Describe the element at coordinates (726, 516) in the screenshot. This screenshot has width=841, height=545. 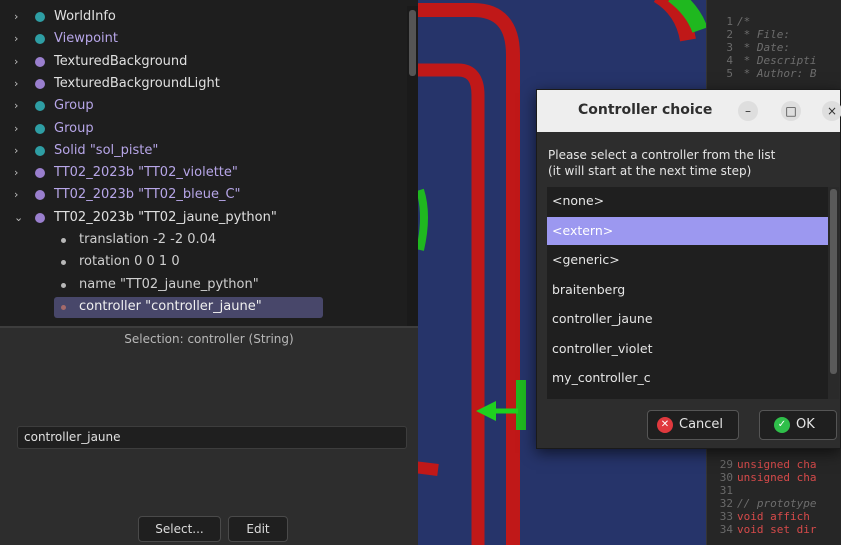
I see `line-number: 33` at that location.